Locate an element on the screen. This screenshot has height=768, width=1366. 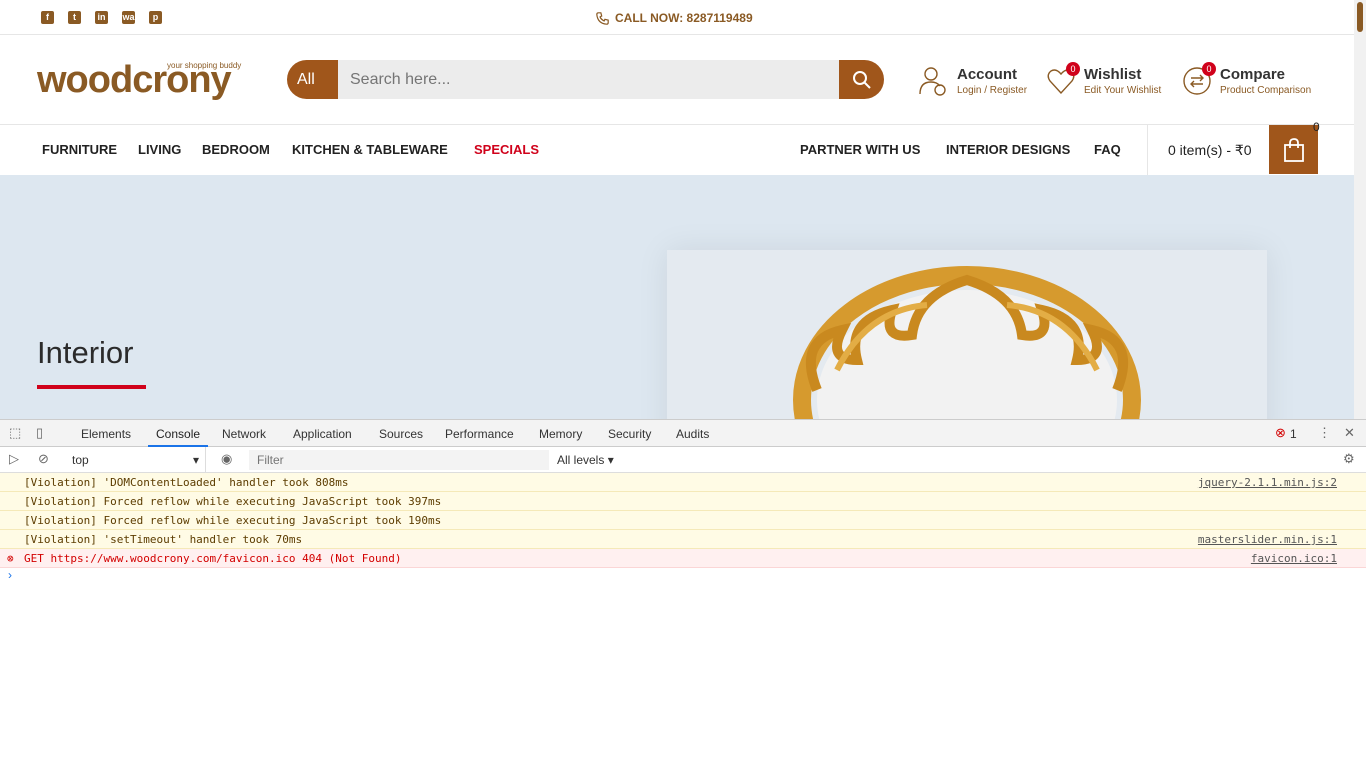
instagram-icon: in is located at coordinates (101, 17).